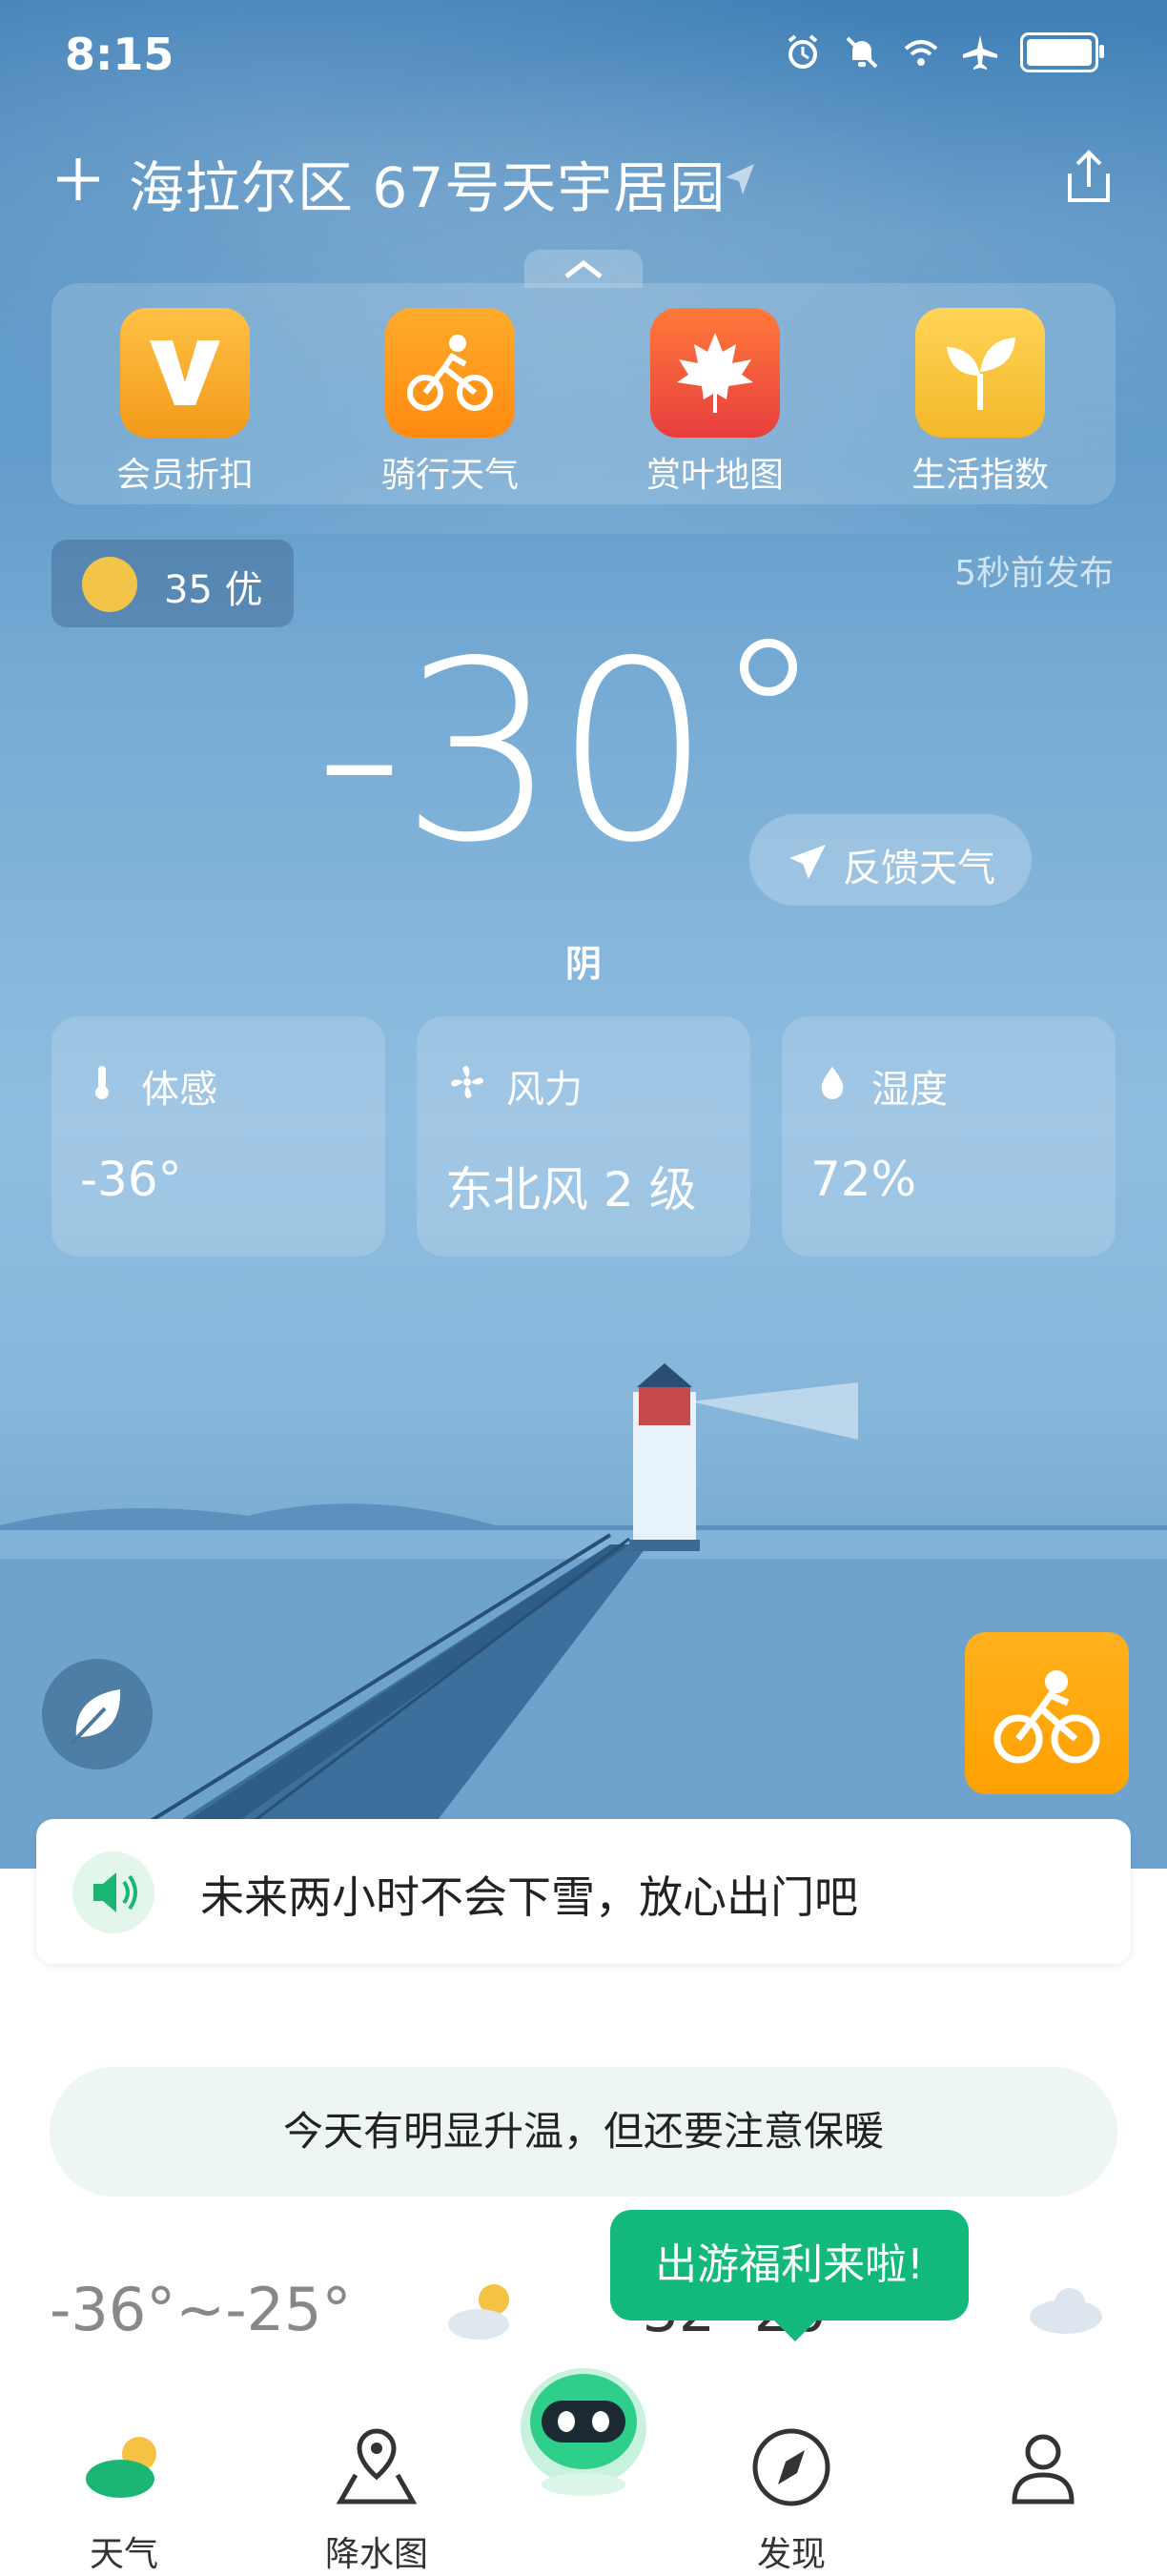  Describe the element at coordinates (179, 1090) in the screenshot. I see `card-label: 体感` at that location.